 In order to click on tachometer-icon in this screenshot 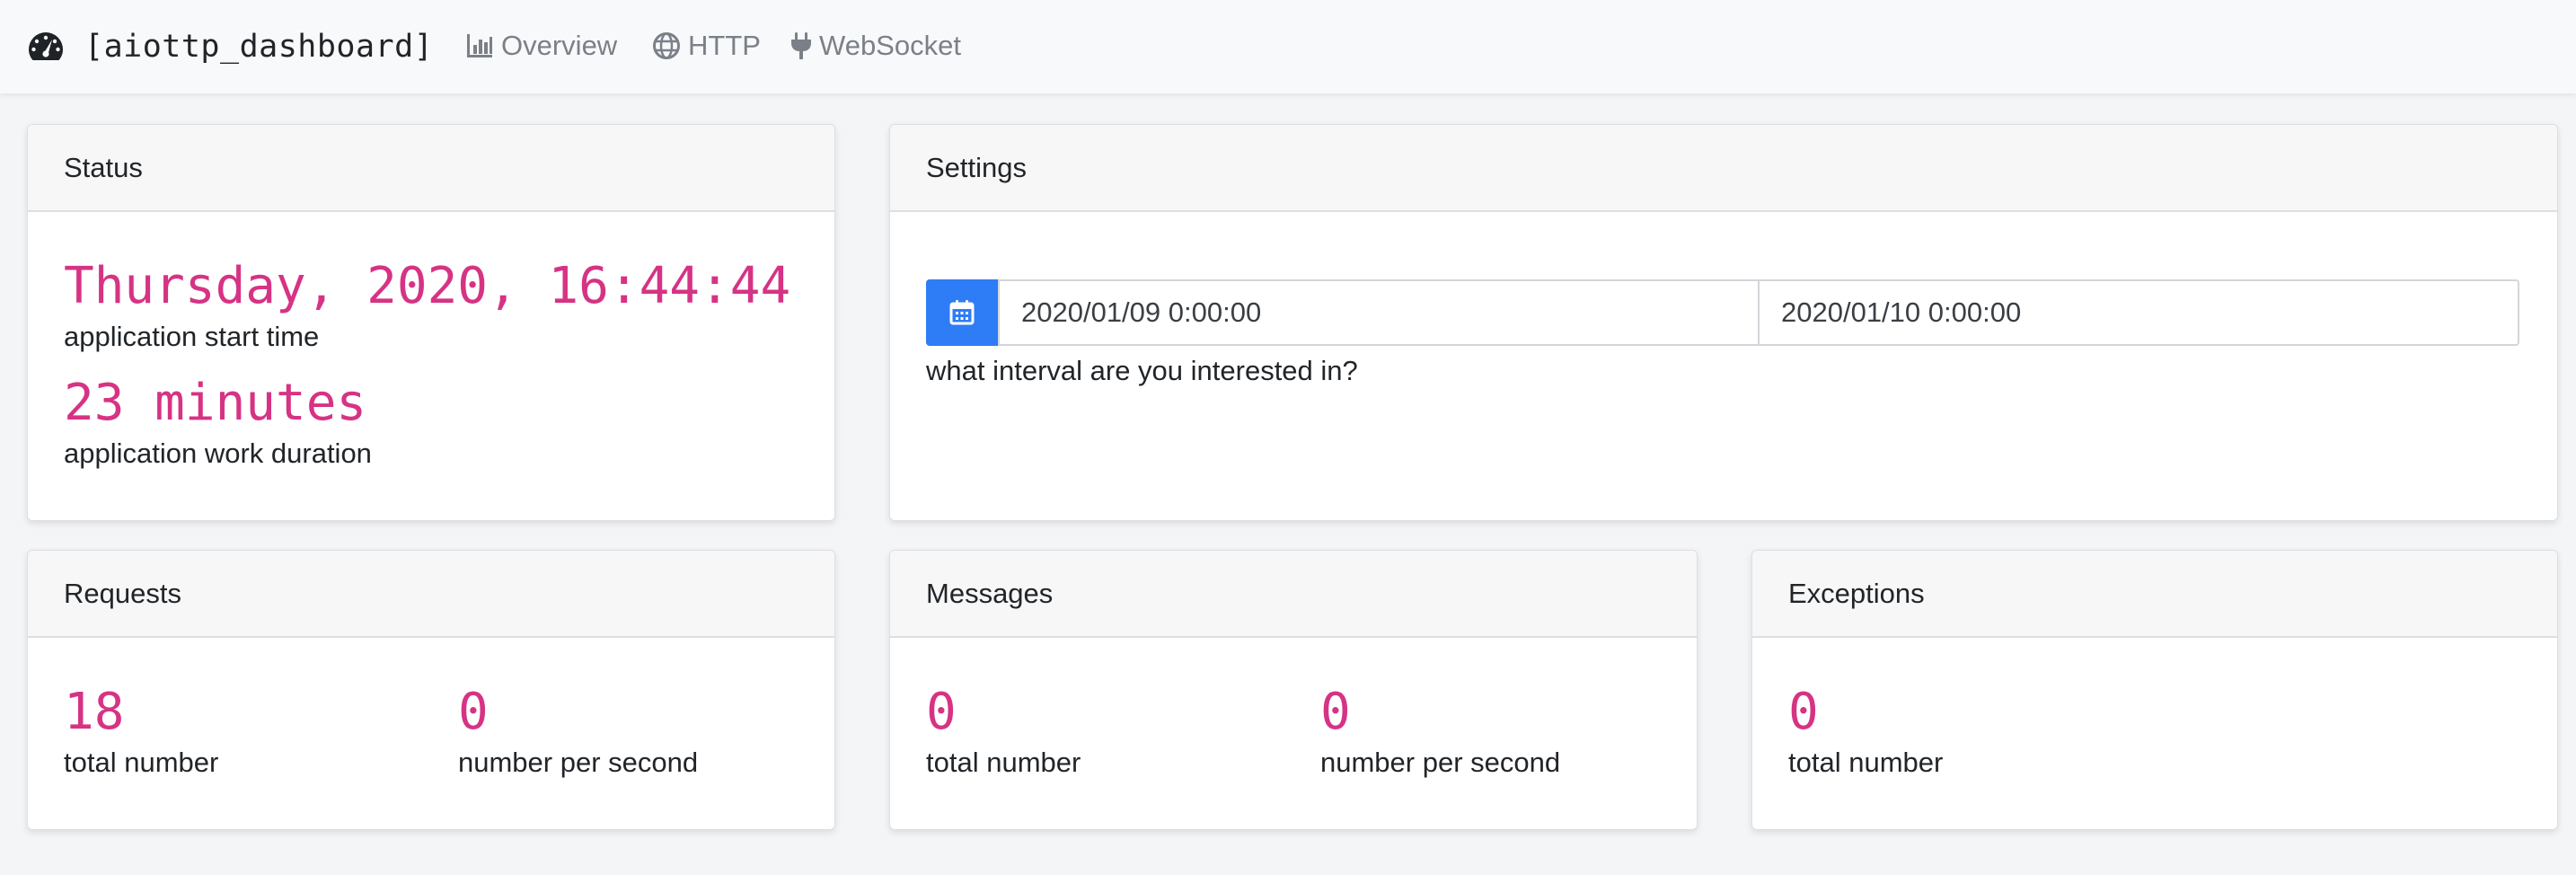, I will do `click(46, 46)`.